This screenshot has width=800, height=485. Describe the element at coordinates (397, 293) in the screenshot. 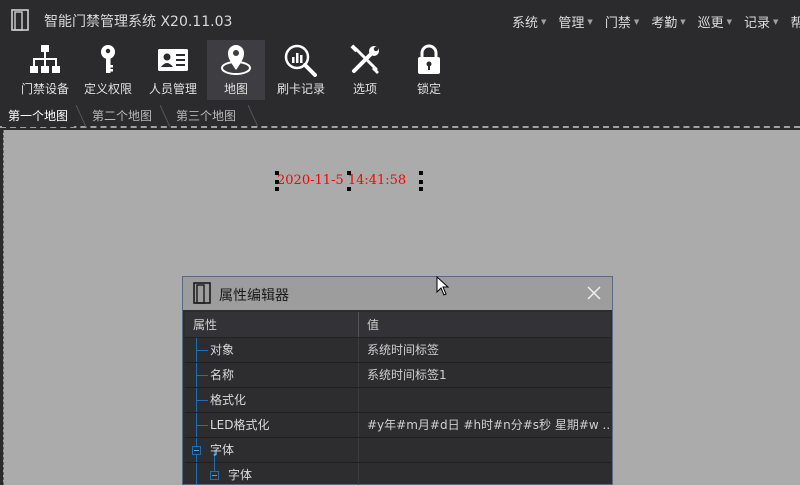

I see `property-editor-titlebar: 属性编辑器` at that location.